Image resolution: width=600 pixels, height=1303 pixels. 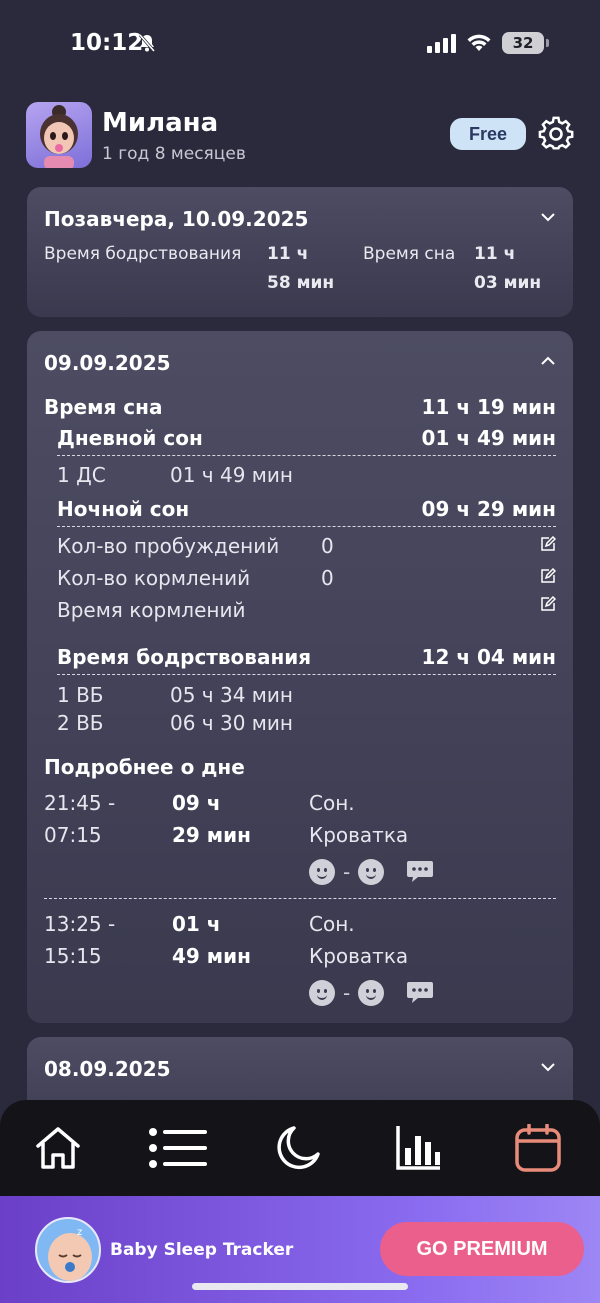 What do you see at coordinates (107, 363) in the screenshot?
I see `card-title: 09.09.2025` at bounding box center [107, 363].